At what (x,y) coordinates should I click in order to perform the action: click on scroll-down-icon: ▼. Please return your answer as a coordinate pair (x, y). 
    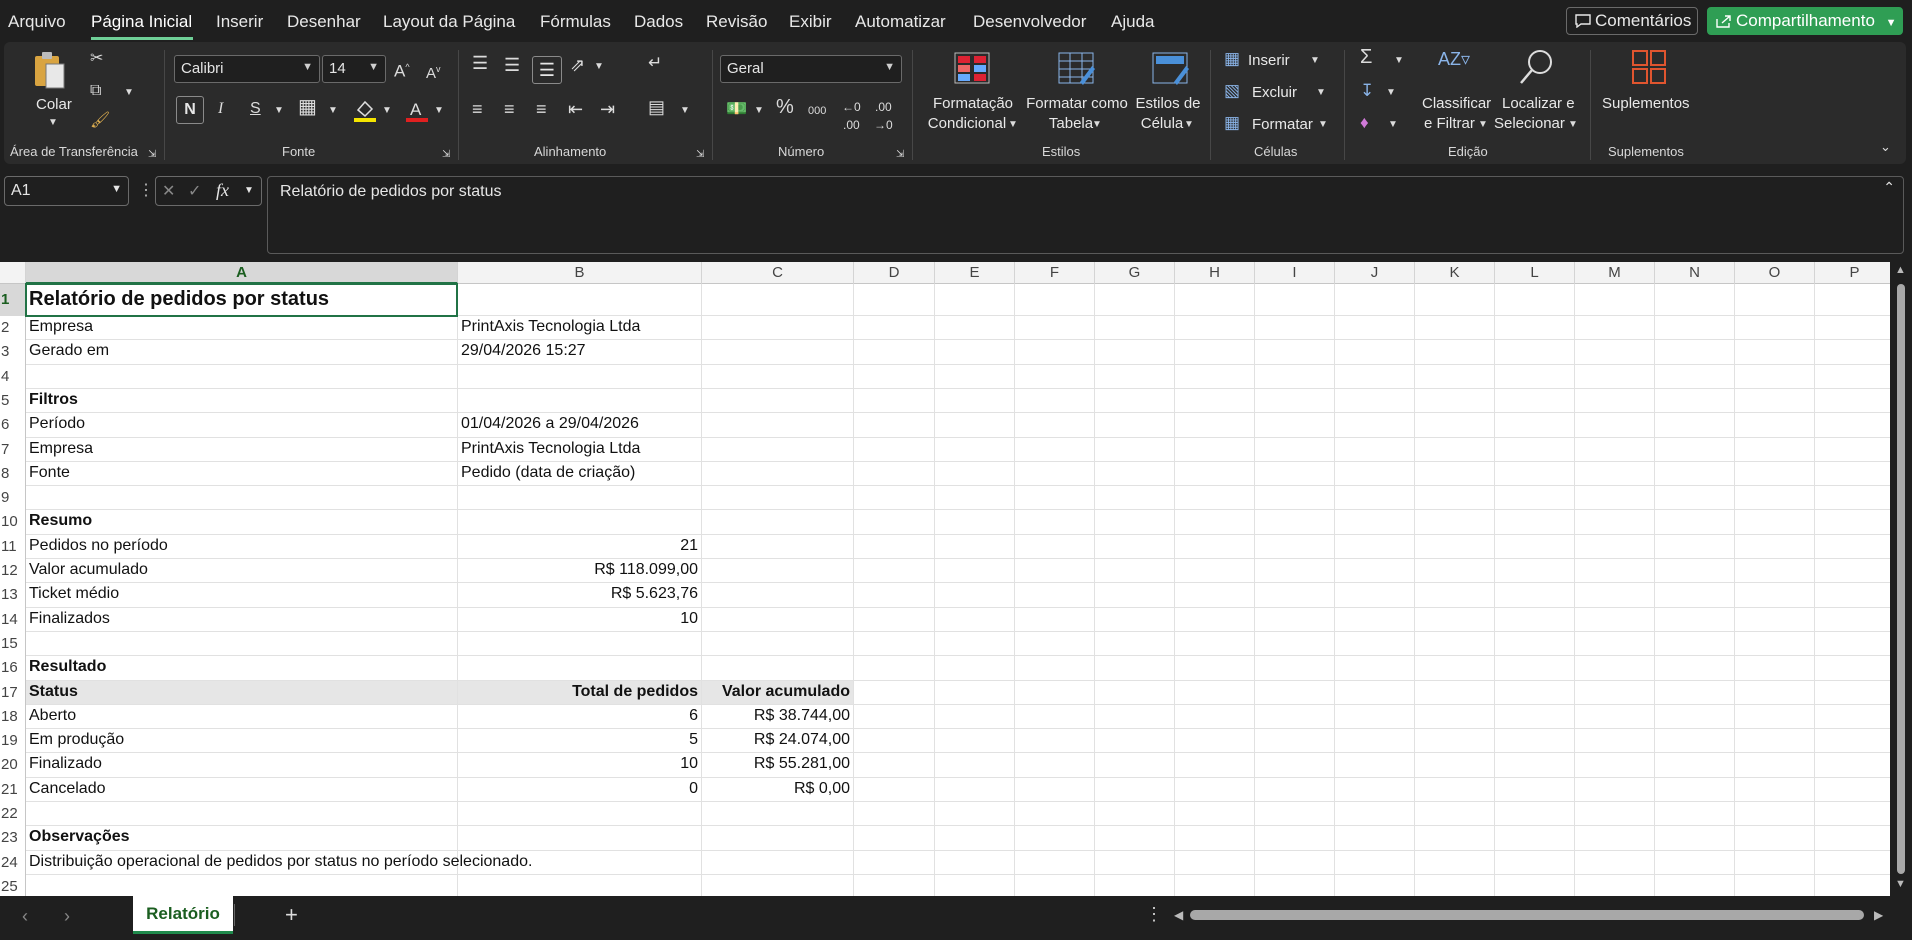
    Looking at the image, I should click on (1900, 884).